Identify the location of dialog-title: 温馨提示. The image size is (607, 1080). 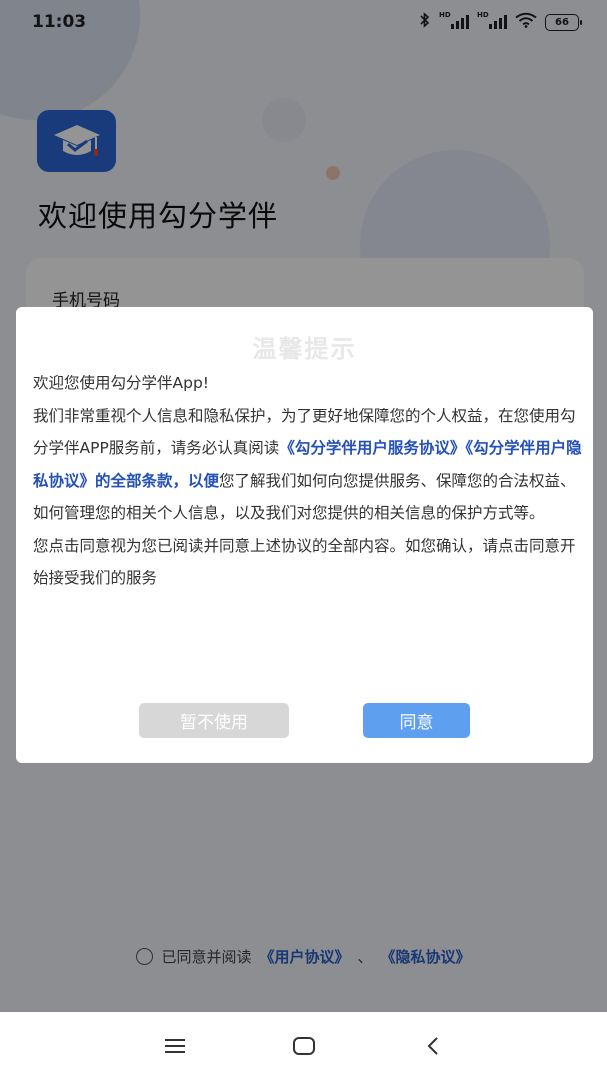
(304, 349).